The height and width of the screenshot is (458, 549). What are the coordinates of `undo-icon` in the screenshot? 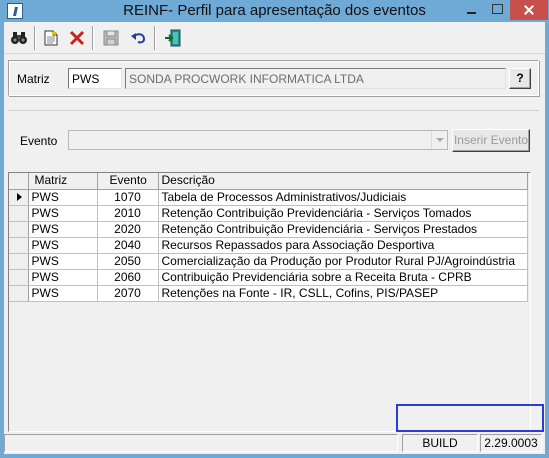 It's located at (138, 38).